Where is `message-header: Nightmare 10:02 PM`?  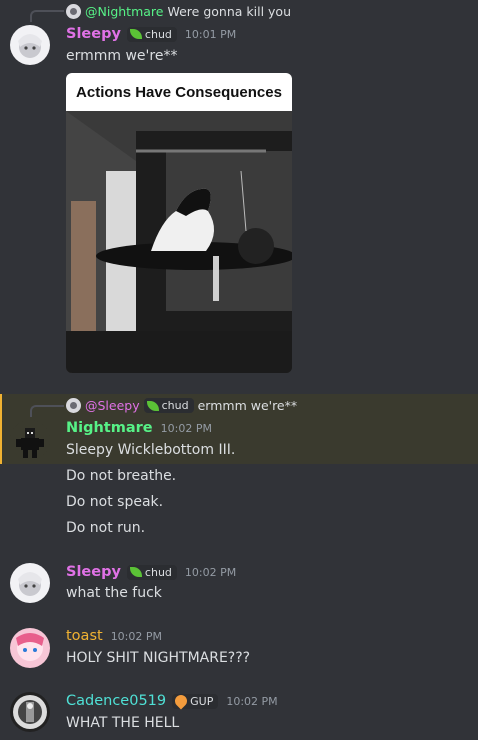
message-header: Nightmare 10:02 PM is located at coordinates (139, 428).